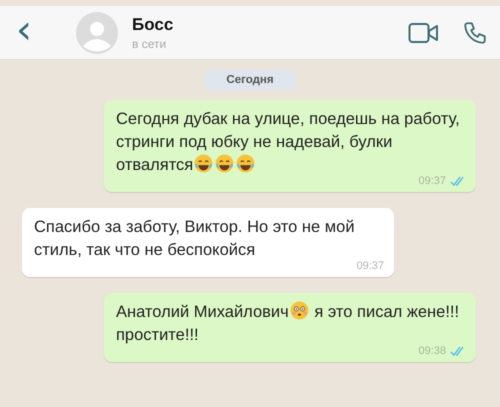 The height and width of the screenshot is (407, 500). What do you see at coordinates (475, 33) in the screenshot?
I see `phone-call-button` at bounding box center [475, 33].